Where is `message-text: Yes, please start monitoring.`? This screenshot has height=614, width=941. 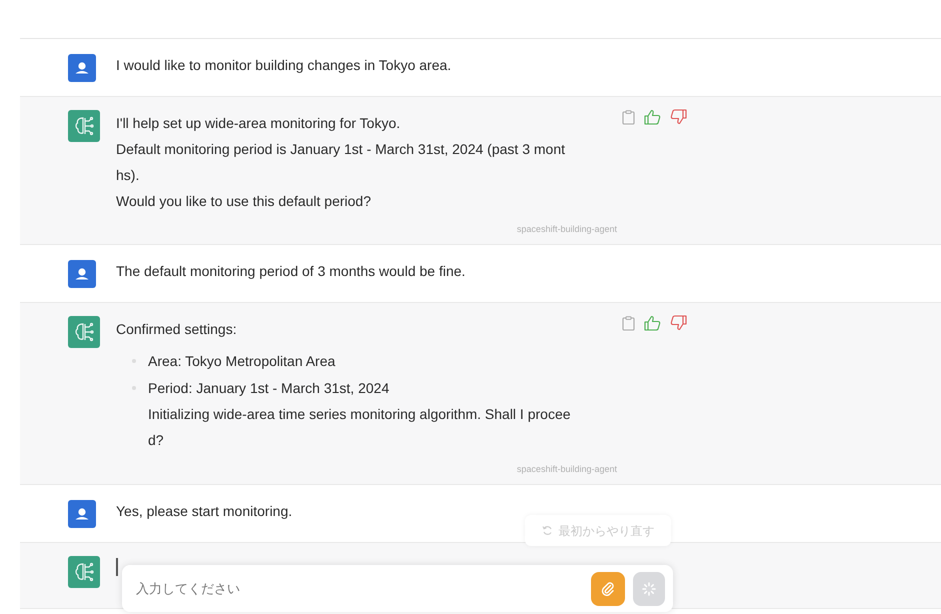
message-text: Yes, please start monitoring. is located at coordinates (205, 511).